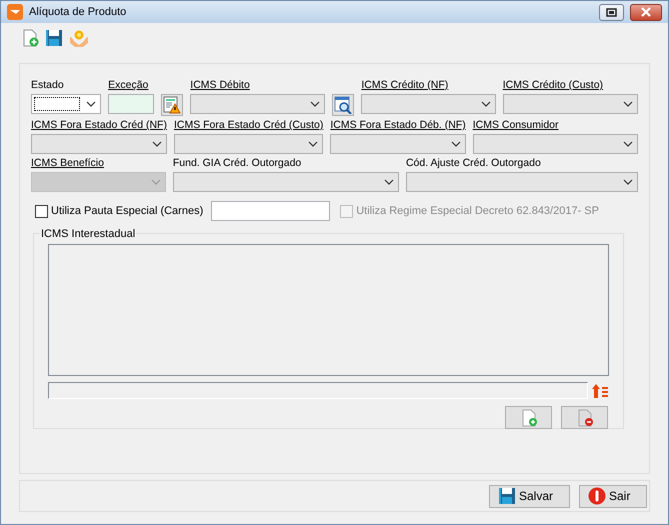  What do you see at coordinates (99, 125) in the screenshot?
I see `field-label: ICMS Fora Estado Créd (NF)` at bounding box center [99, 125].